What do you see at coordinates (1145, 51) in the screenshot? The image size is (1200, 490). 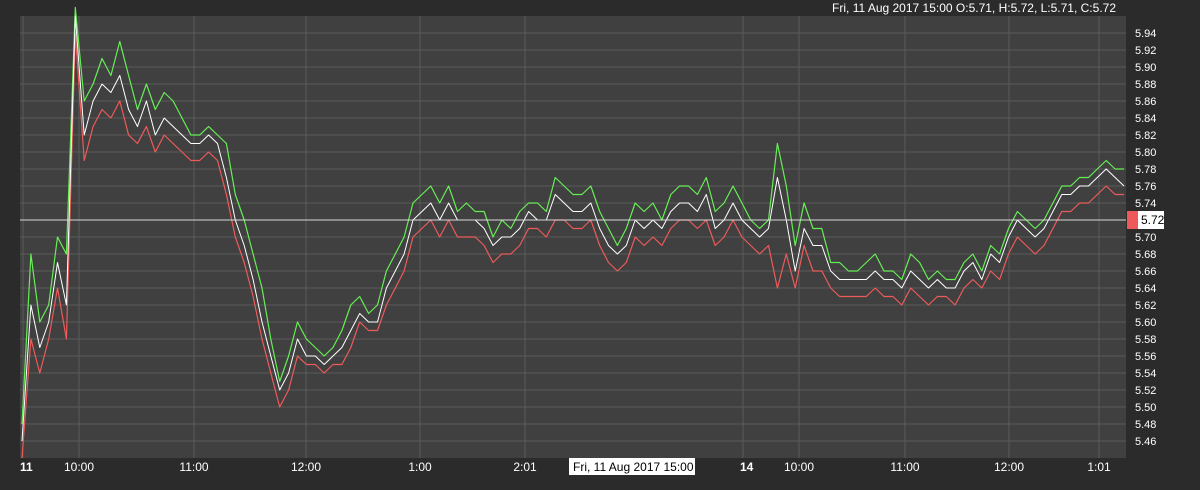 I see `y-tick-label: 5.92` at bounding box center [1145, 51].